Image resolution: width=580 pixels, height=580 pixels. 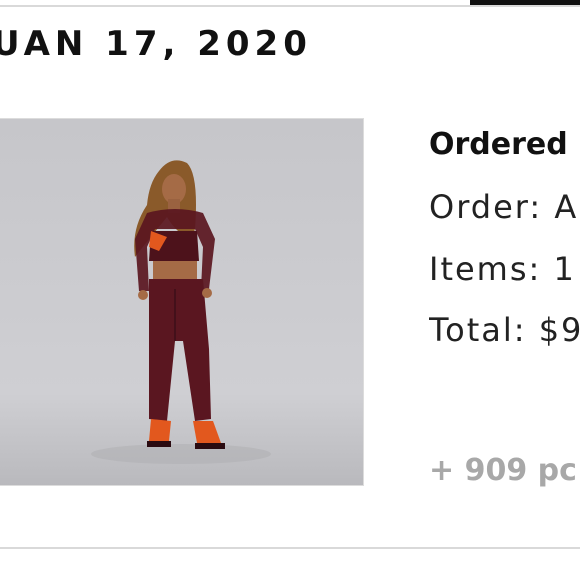 What do you see at coordinates (498, 144) in the screenshot?
I see `order-status: Ordered` at bounding box center [498, 144].